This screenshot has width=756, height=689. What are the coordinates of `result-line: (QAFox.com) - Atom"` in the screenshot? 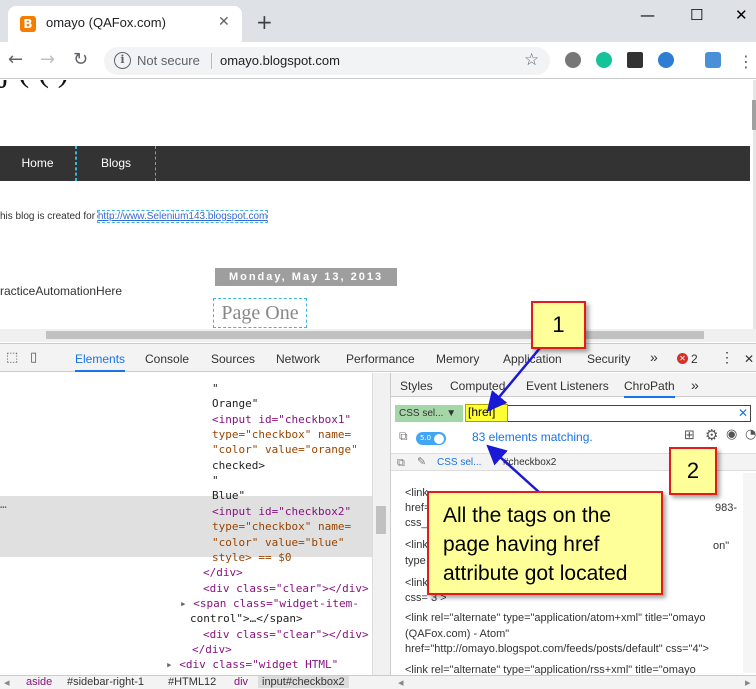 It's located at (457, 634).